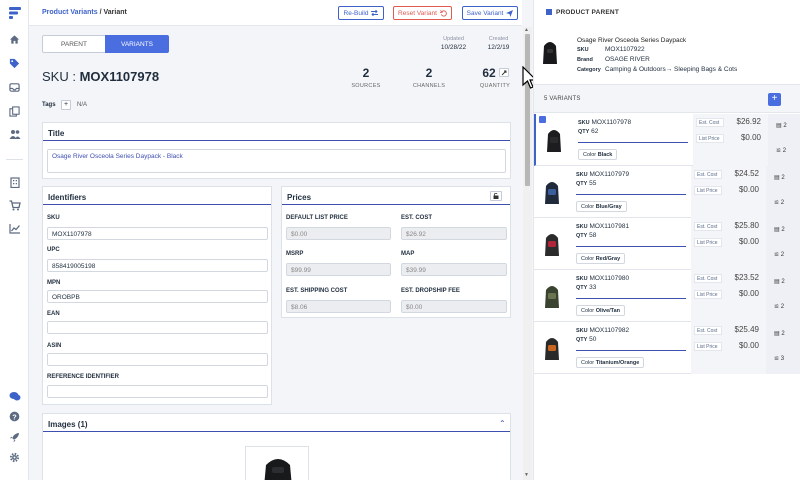 The width and height of the screenshot is (800, 480). I want to click on mpn-field: OROBPB, so click(157, 296).